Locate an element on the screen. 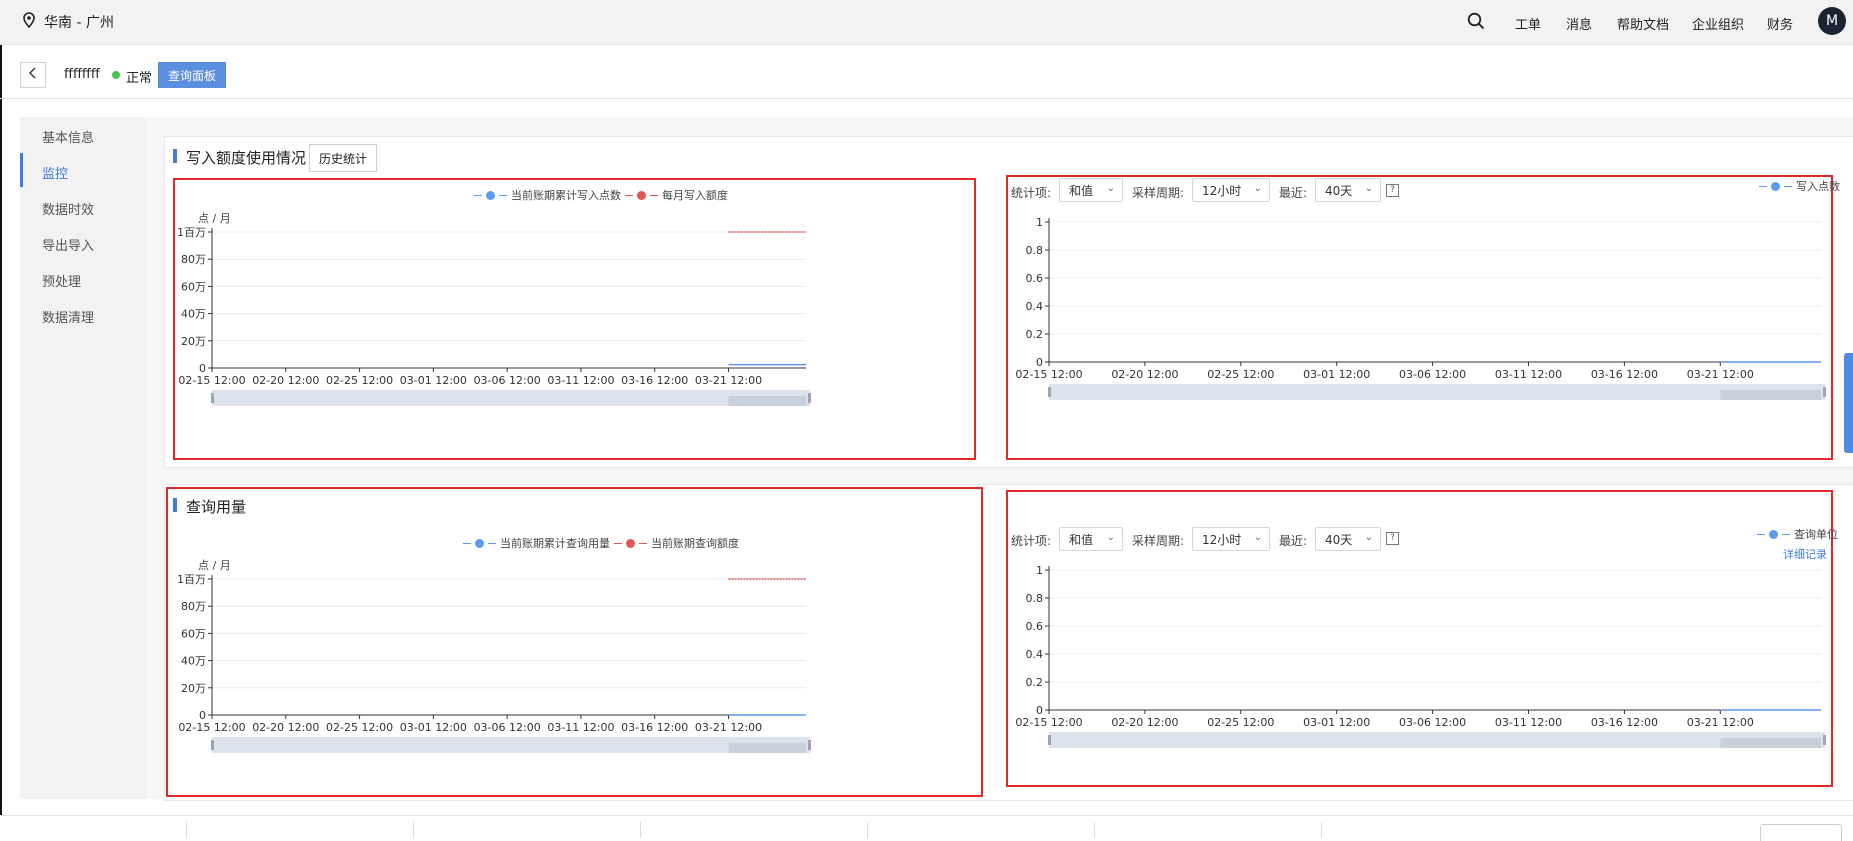  region-selector: 华南 - 广州 is located at coordinates (68, 22).